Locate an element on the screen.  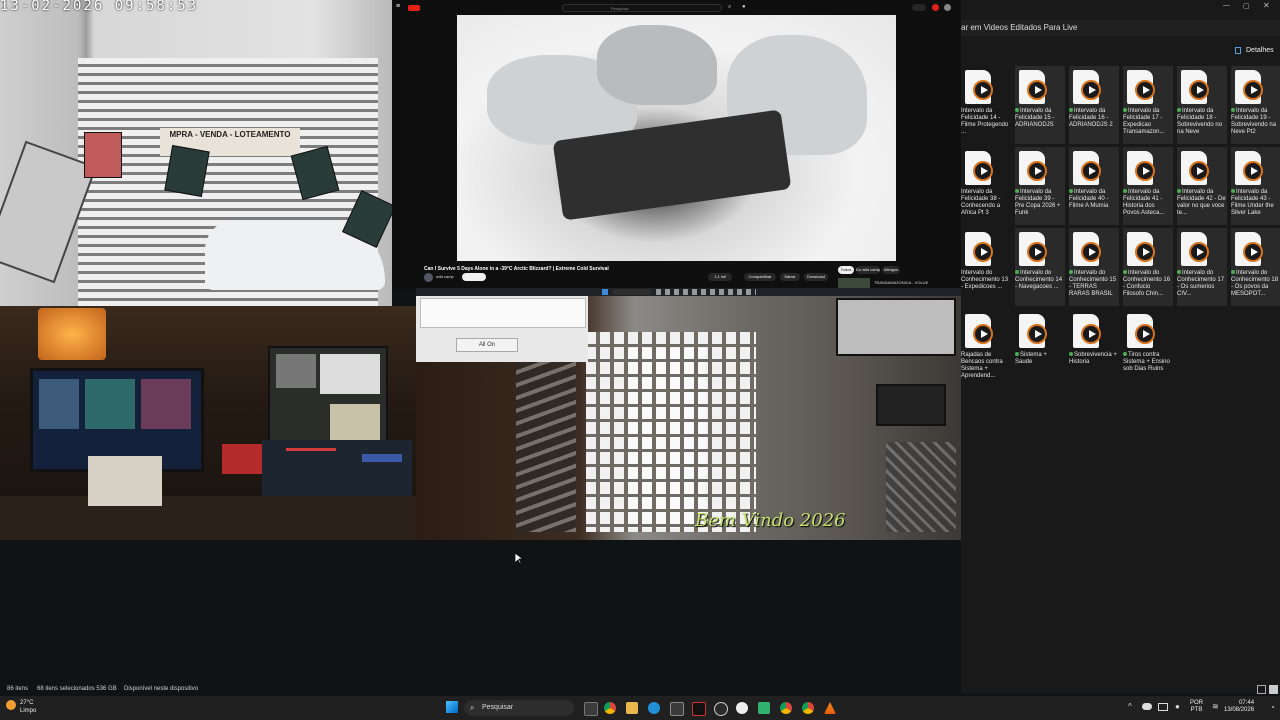
monitor-content is located at coordinates (166, 404).